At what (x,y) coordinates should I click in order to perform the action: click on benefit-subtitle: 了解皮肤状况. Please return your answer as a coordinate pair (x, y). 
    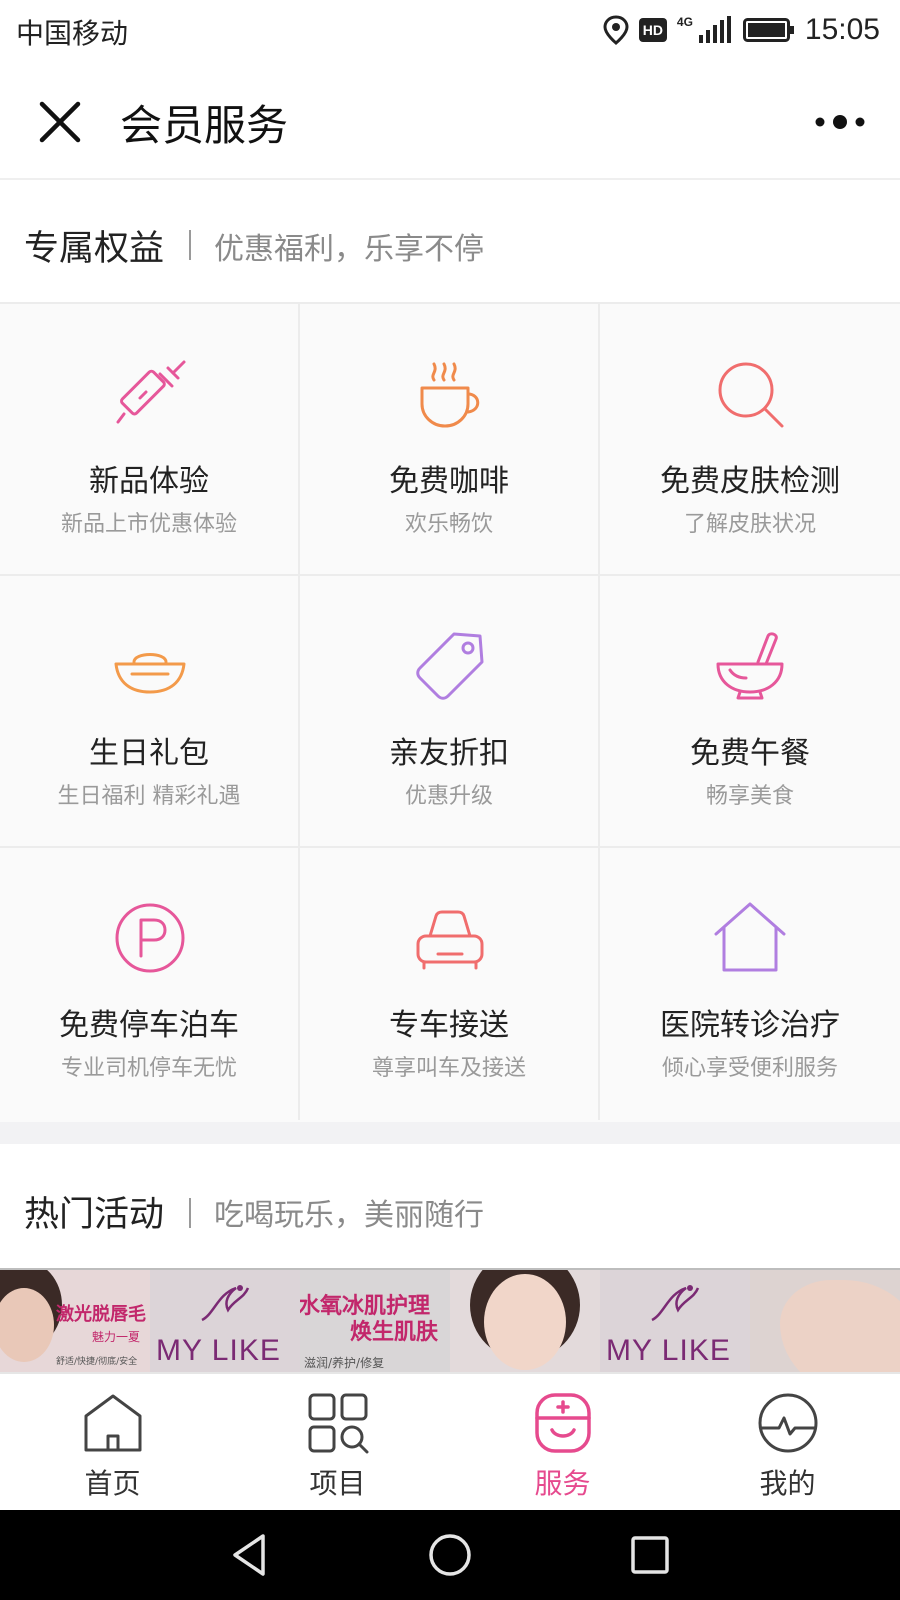
    Looking at the image, I should click on (749, 524).